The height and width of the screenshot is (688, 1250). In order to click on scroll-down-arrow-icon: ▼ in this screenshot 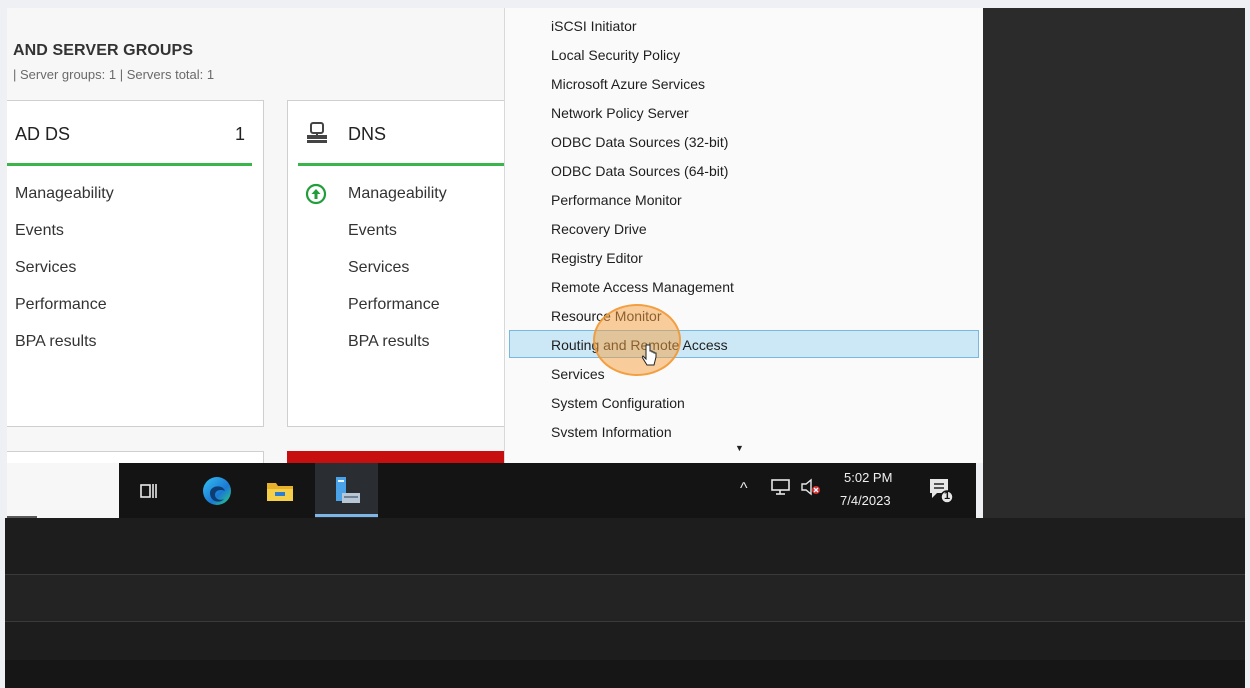, I will do `click(739, 448)`.